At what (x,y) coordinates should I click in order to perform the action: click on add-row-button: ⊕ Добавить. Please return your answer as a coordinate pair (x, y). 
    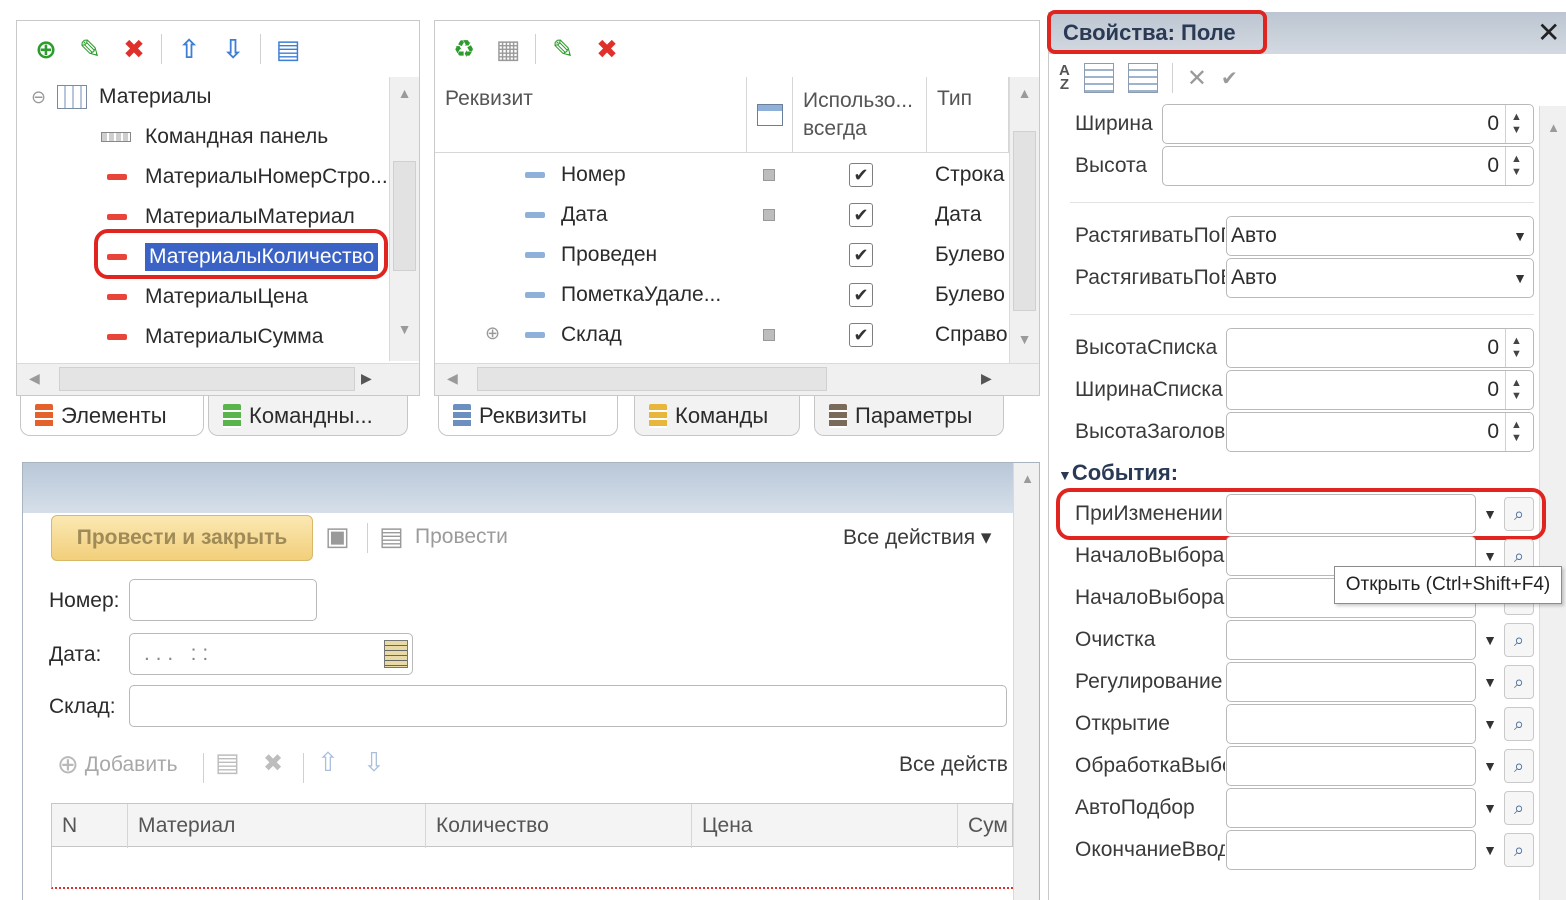
    Looking at the image, I should click on (117, 764).